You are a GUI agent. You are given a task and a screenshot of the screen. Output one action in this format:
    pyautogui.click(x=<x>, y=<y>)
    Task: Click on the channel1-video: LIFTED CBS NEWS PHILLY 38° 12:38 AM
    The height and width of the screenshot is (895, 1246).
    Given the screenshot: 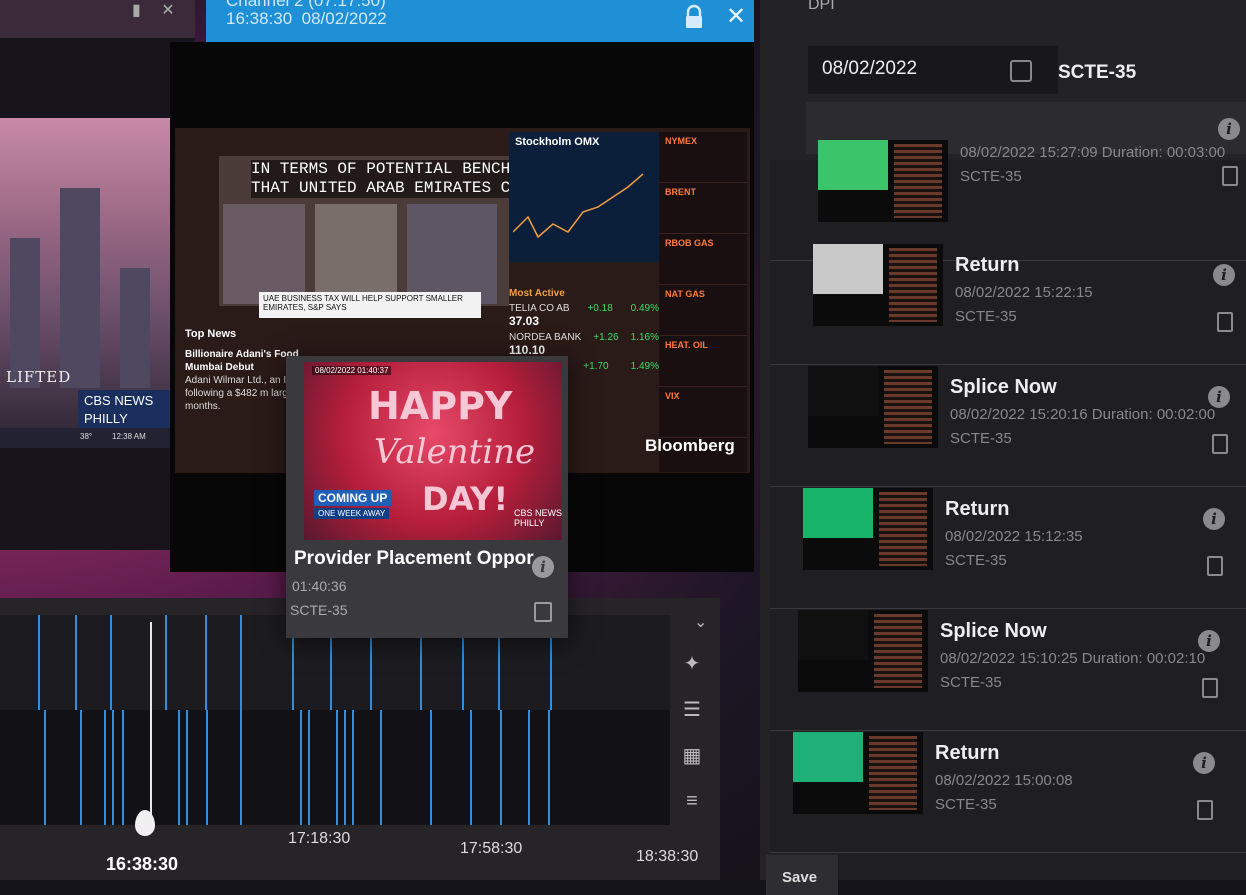 What is the action you would take?
    pyautogui.click(x=95, y=283)
    